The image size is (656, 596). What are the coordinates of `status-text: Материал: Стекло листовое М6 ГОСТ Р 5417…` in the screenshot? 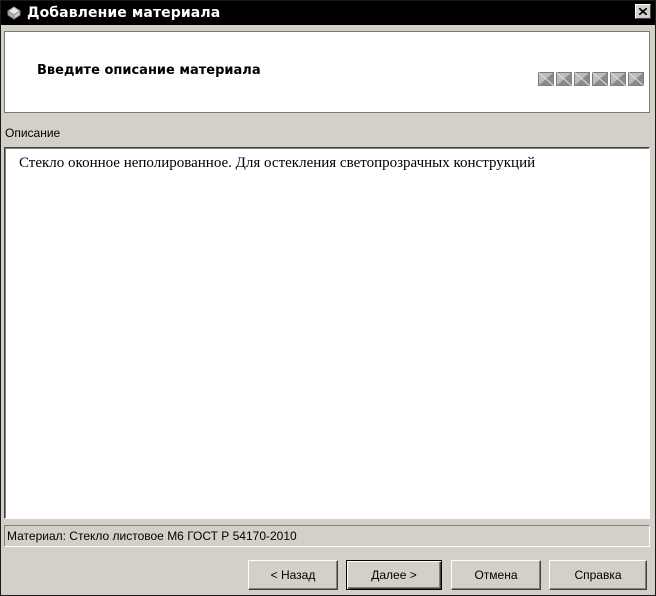 It's located at (152, 536).